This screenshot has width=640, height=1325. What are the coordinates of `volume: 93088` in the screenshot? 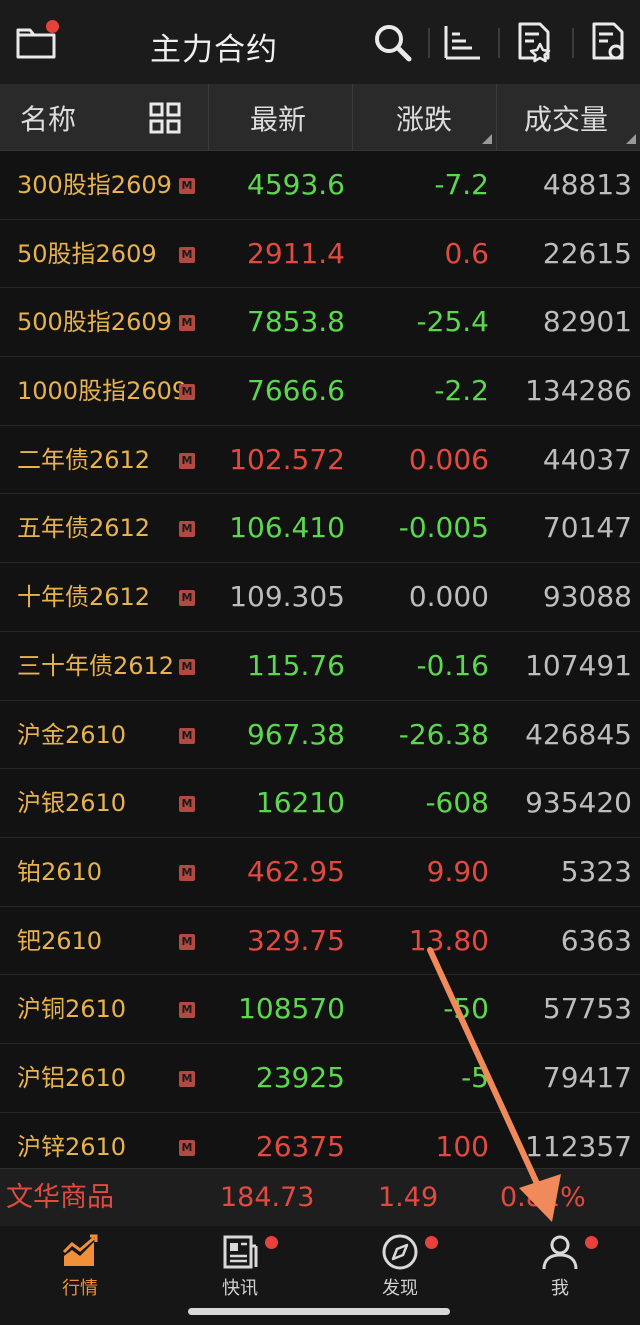 It's located at (587, 597).